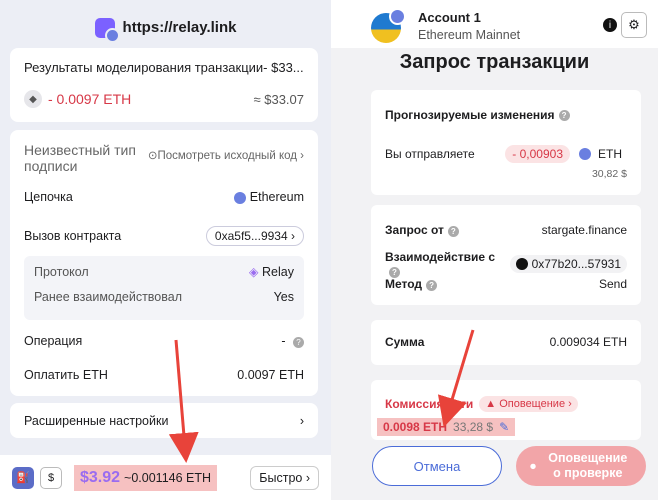 Image resolution: width=658 pixels, height=500 pixels. I want to click on fee-eth: 0.0098 ETH, so click(415, 427).